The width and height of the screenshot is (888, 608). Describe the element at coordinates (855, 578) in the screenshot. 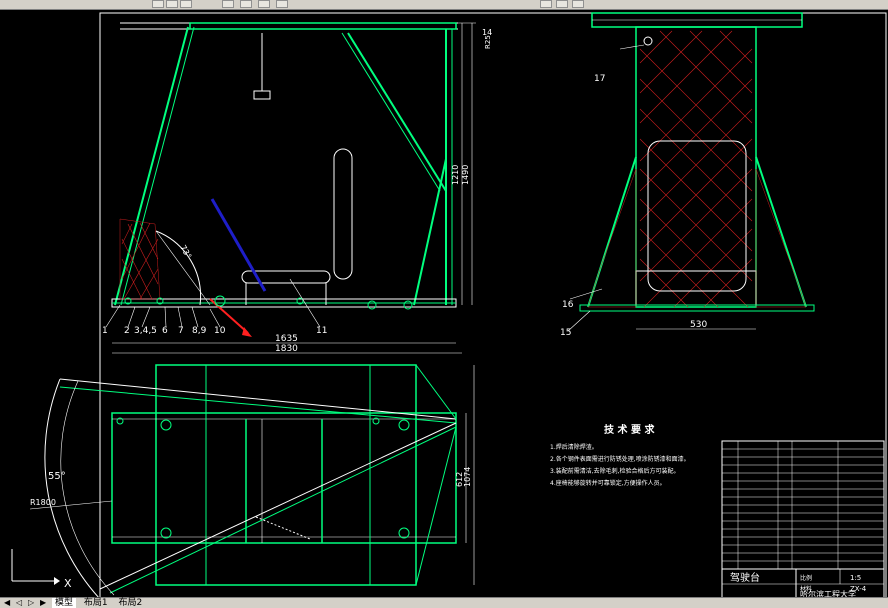

I see `title-block-scale-value: 1:5` at that location.